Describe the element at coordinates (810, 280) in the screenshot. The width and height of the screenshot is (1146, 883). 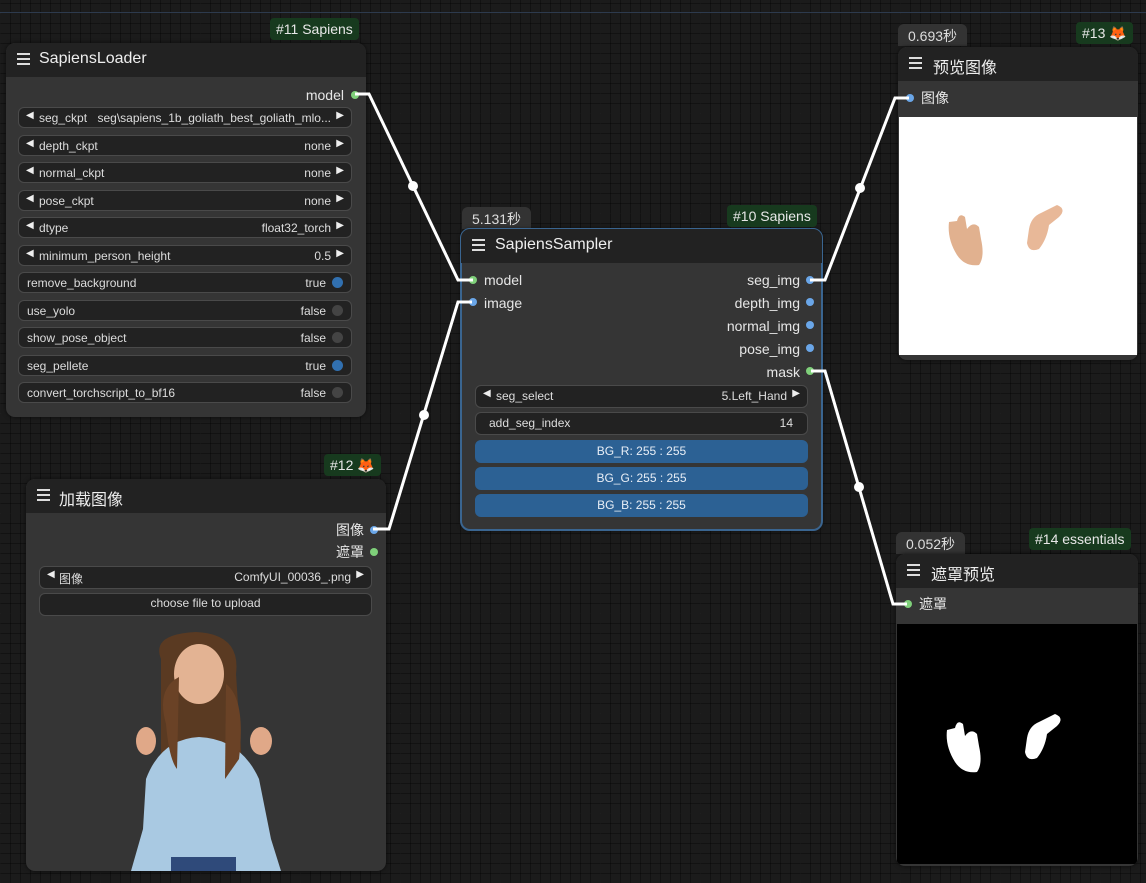
I see `output-seg-img-dot` at that location.